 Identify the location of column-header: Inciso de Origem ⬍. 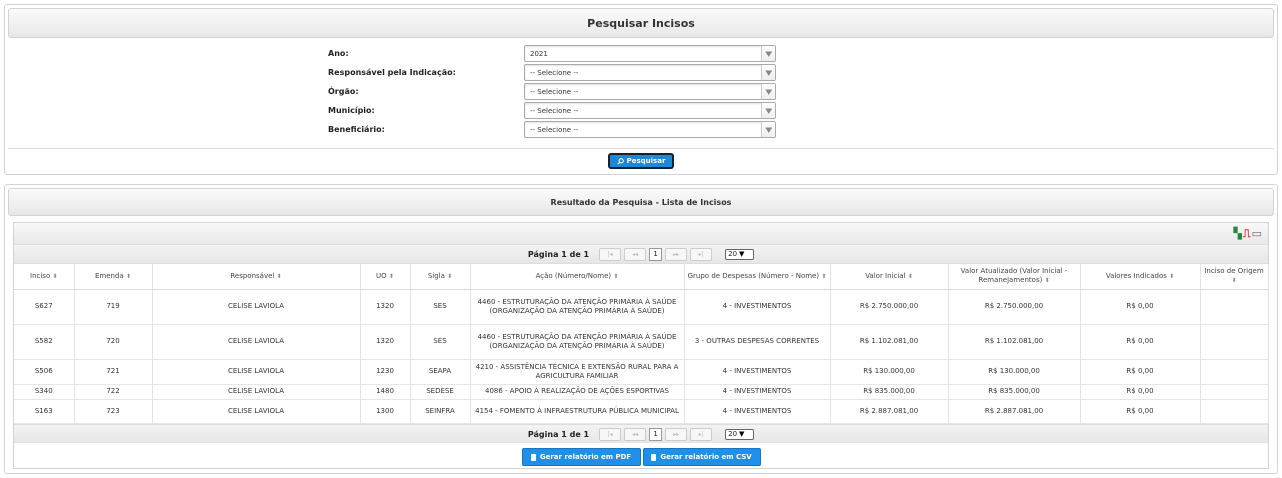
(1234, 277).